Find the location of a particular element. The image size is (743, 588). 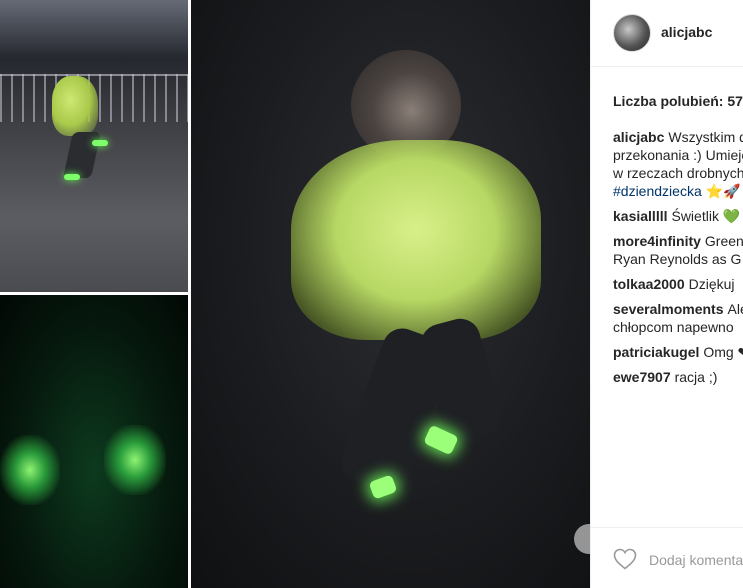

comment-author: kasialllll is located at coordinates (640, 216).